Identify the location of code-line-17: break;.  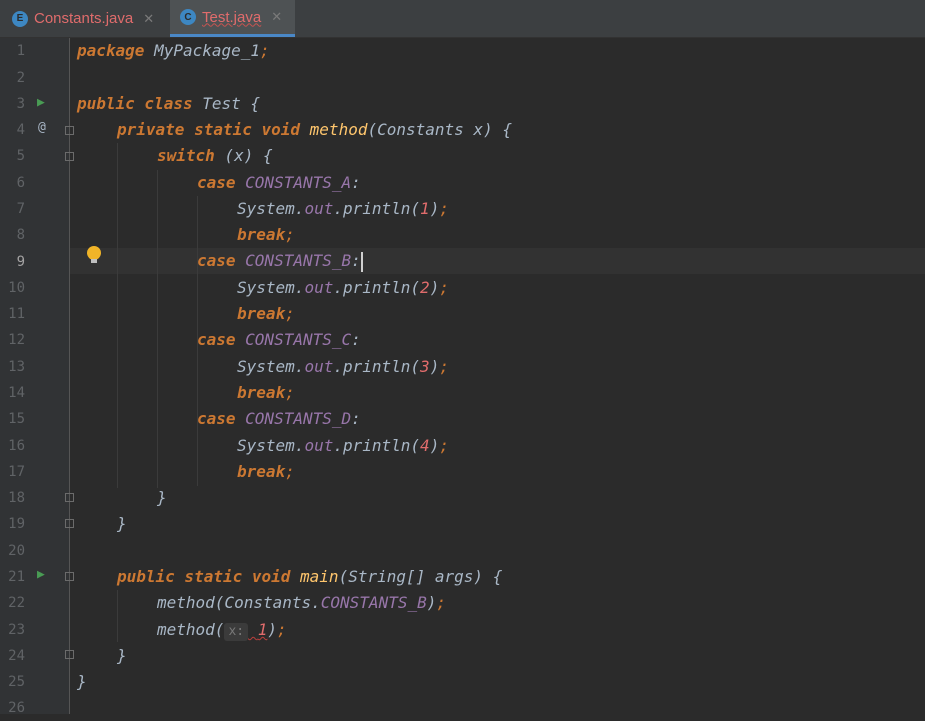
(266, 472).